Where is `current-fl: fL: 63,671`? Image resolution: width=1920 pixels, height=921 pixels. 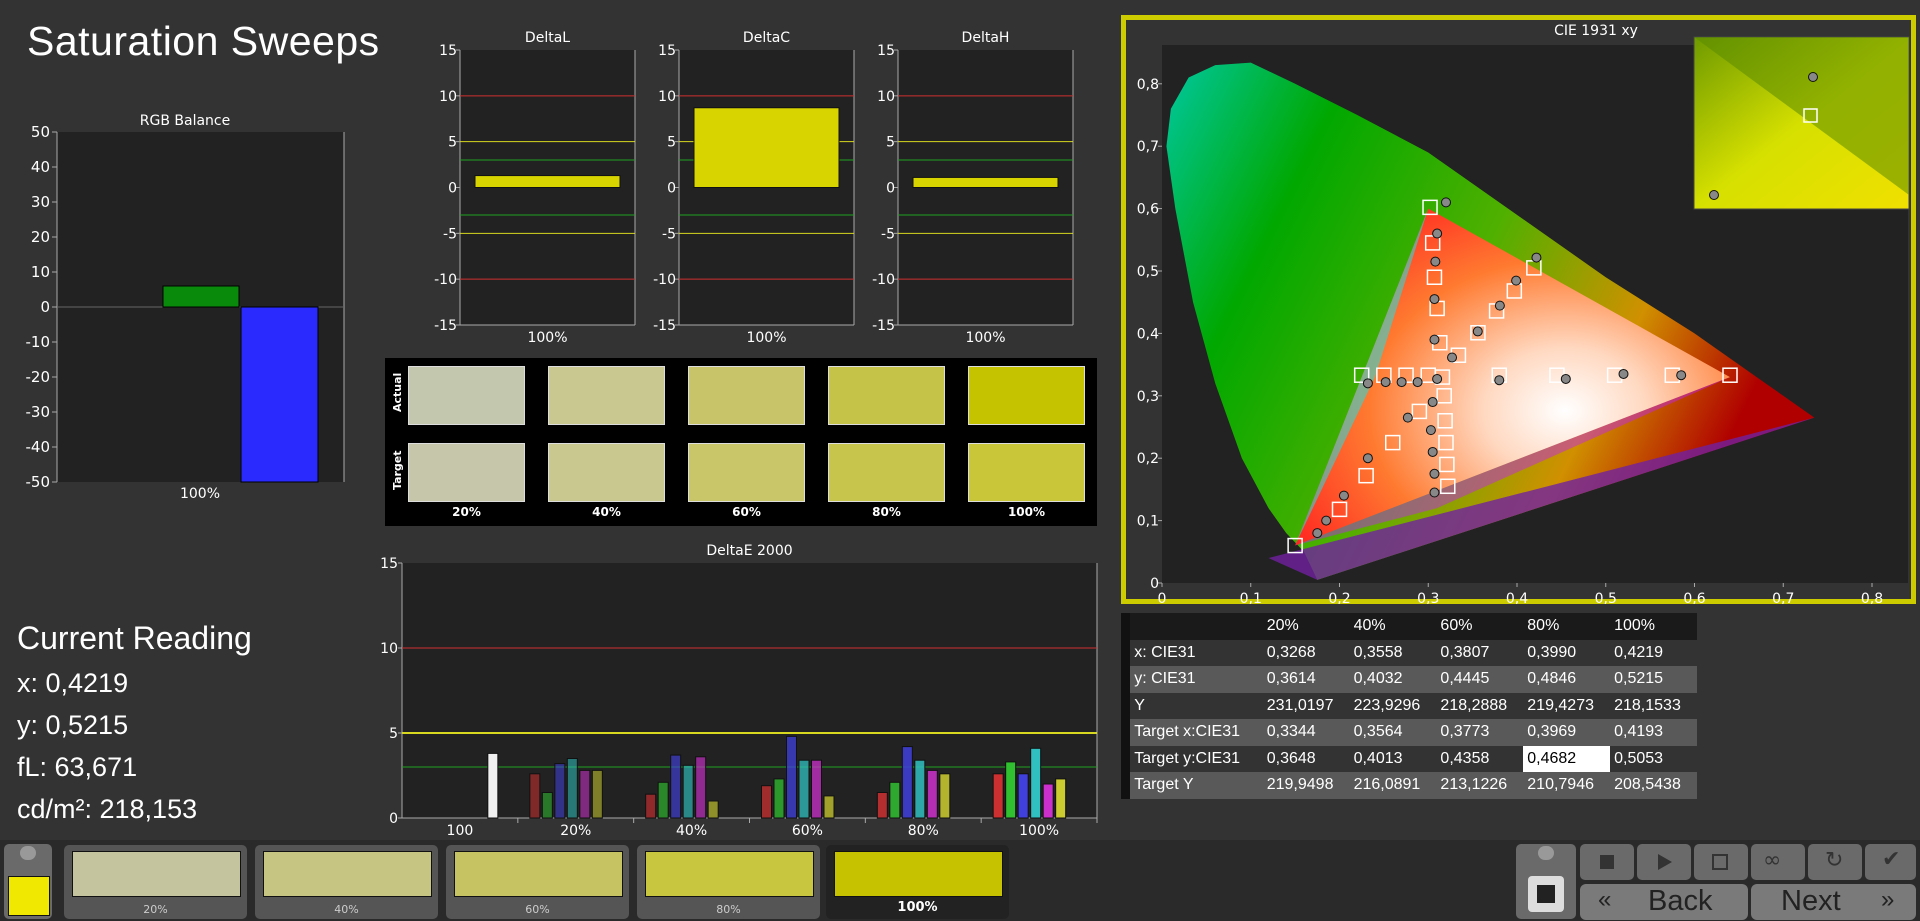 current-fl: fL: 63,671 is located at coordinates (77, 767).